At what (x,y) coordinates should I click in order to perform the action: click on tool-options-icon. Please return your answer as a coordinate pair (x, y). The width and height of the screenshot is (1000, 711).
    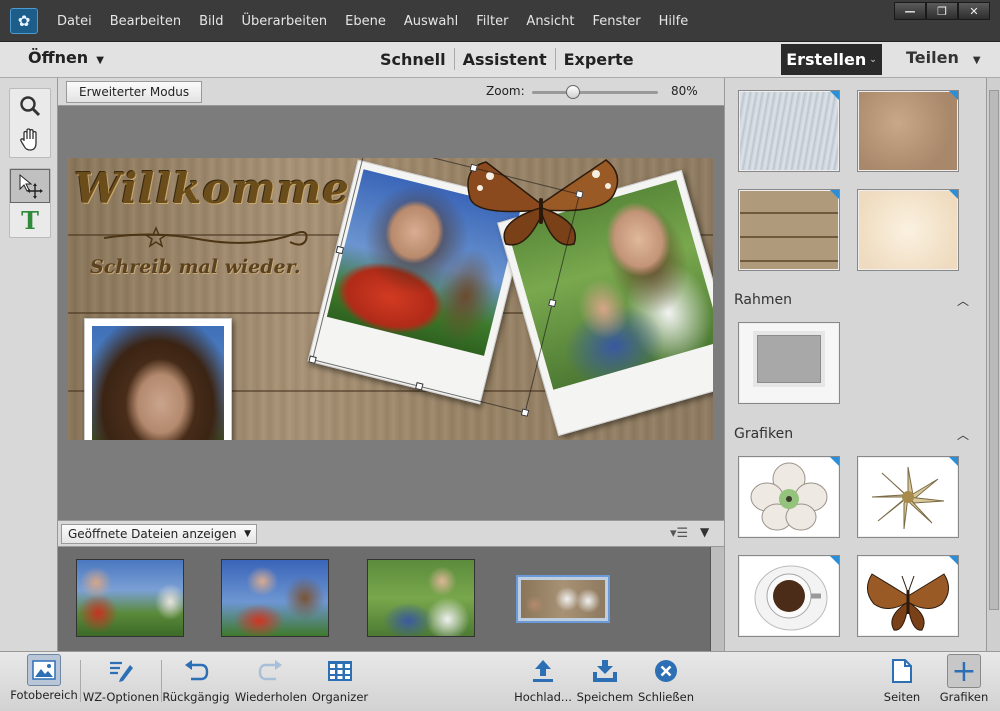
    Looking at the image, I should click on (121, 671).